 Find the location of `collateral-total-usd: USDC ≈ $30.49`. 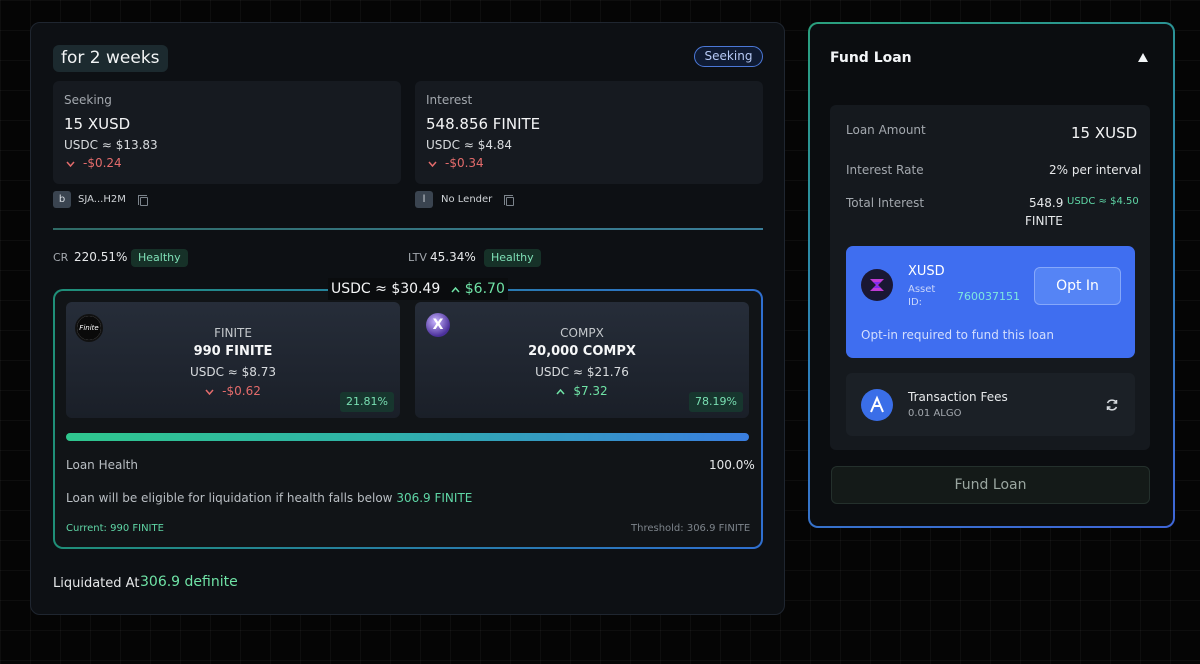

collateral-total-usd: USDC ≈ $30.49 is located at coordinates (386, 289).